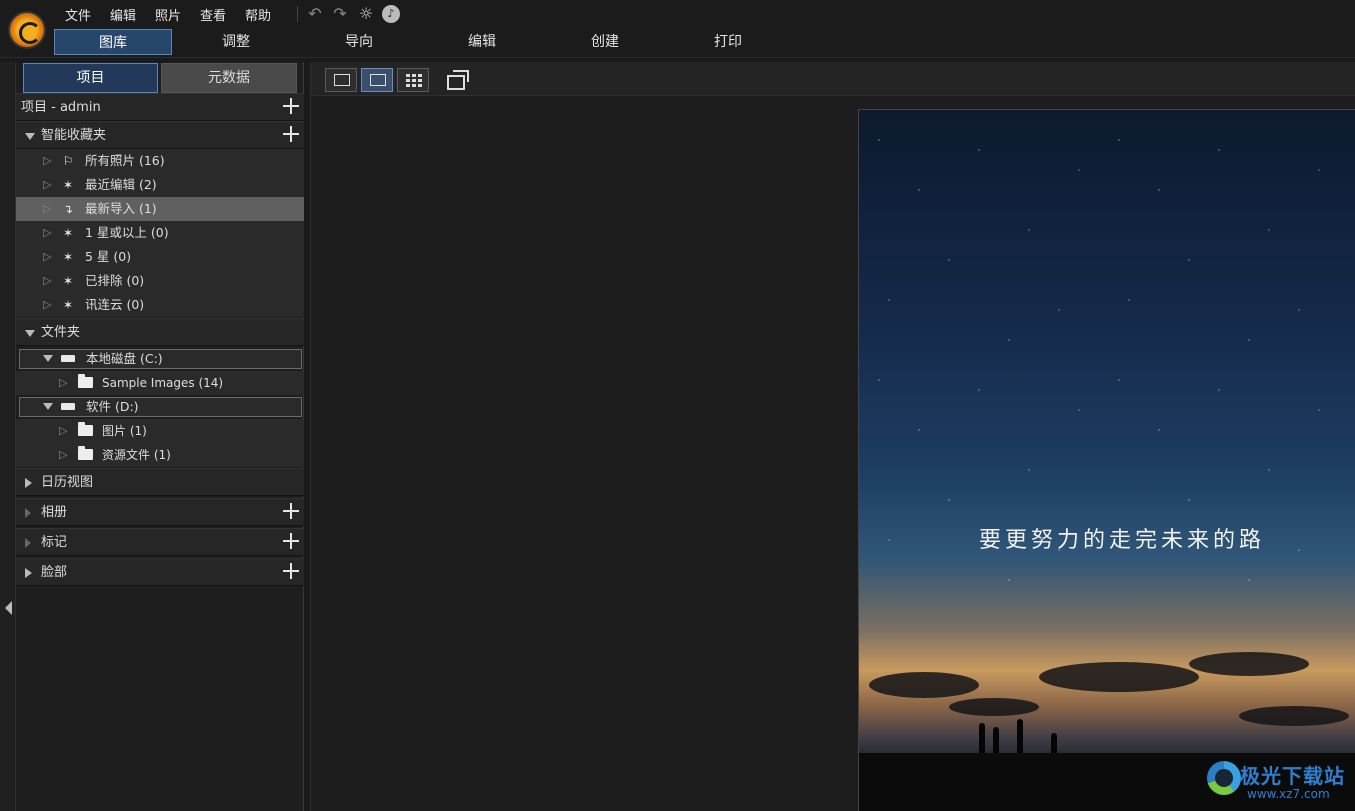  I want to click on hierarchy-icon: ⚐, so click(68, 161).